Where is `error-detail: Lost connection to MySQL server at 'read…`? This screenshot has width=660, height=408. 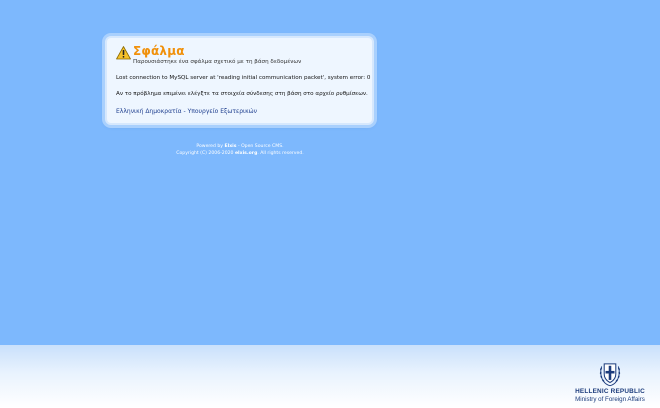 error-detail: Lost connection to MySQL server at 'read… is located at coordinates (243, 78).